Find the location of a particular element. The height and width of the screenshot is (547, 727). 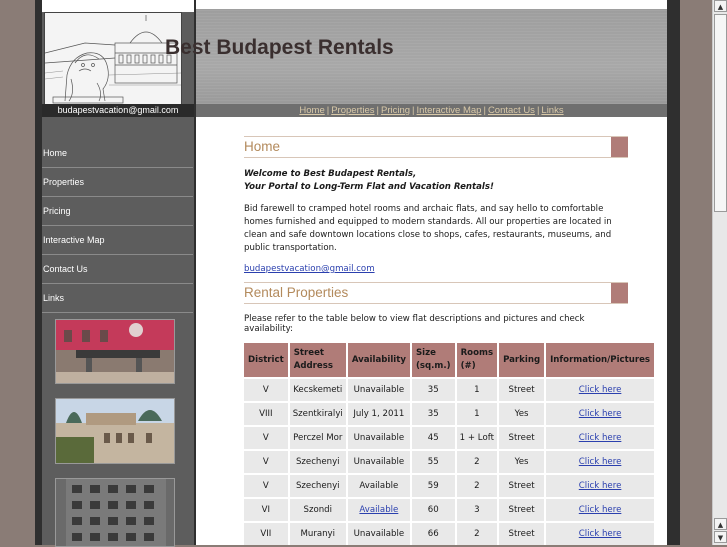

sidebar-item-home: Home is located at coordinates (117, 154).